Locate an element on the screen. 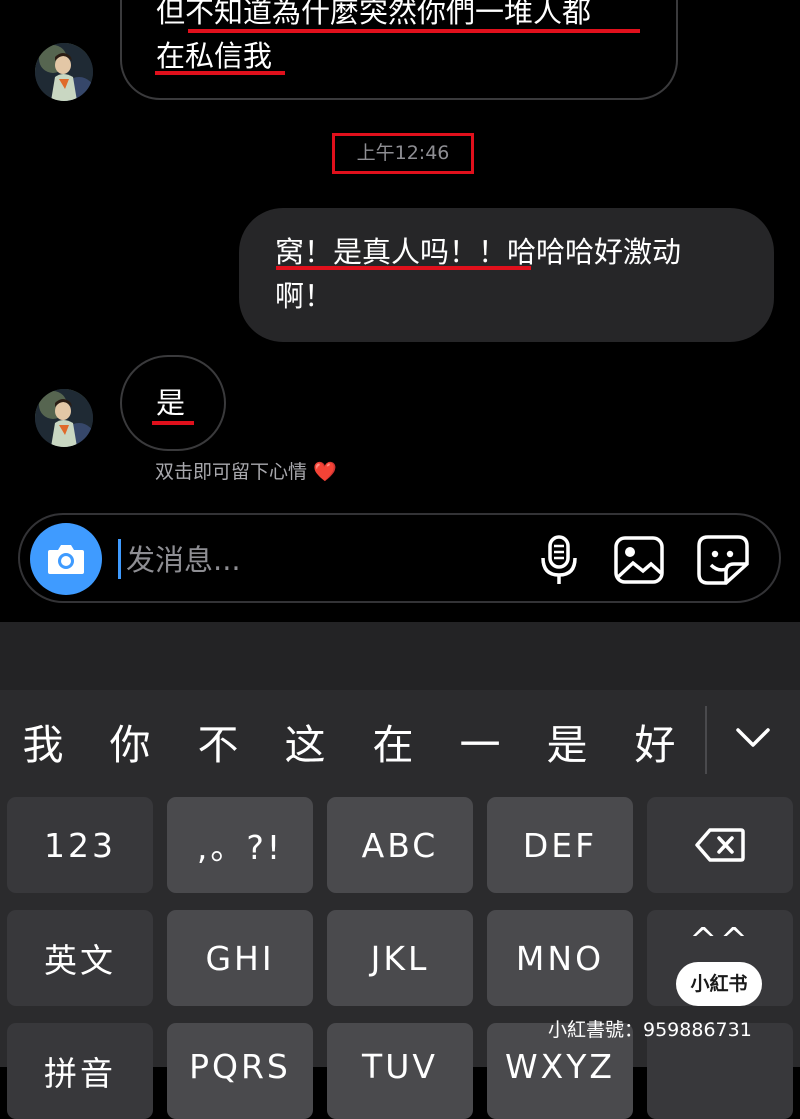 Image resolution: width=800 pixels, height=1119 pixels. key-ghi: GHI is located at coordinates (240, 958).